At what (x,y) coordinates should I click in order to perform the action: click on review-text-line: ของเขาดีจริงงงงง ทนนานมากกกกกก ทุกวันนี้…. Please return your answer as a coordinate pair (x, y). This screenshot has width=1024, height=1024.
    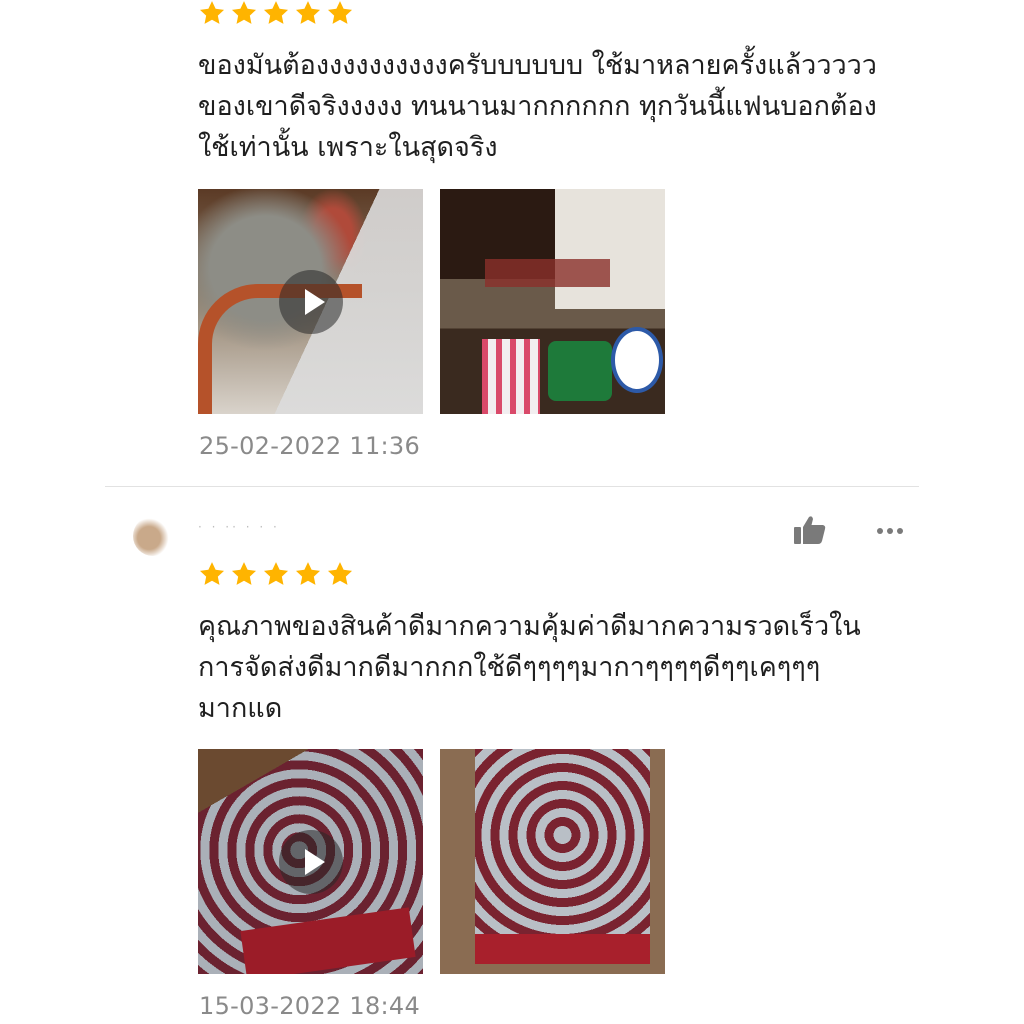
    Looking at the image, I should click on (537, 106).